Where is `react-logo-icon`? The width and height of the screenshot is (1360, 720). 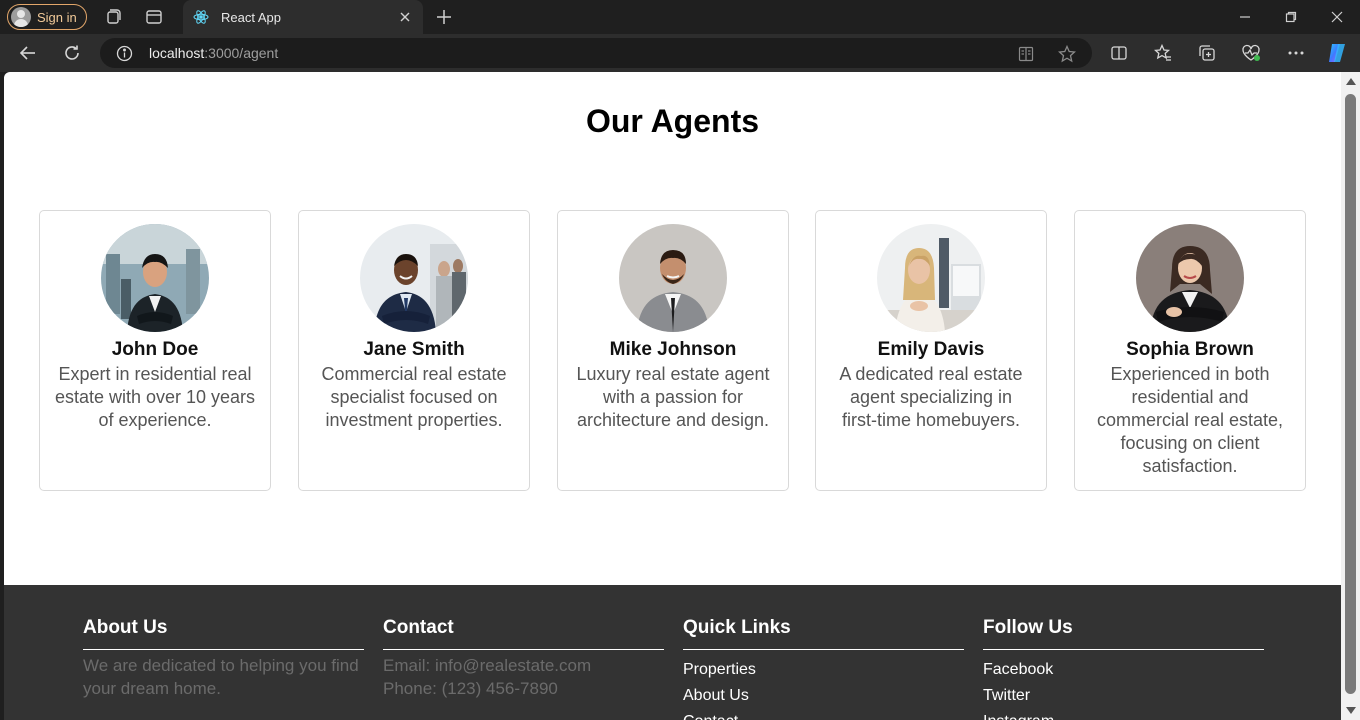
react-logo-icon is located at coordinates (201, 17).